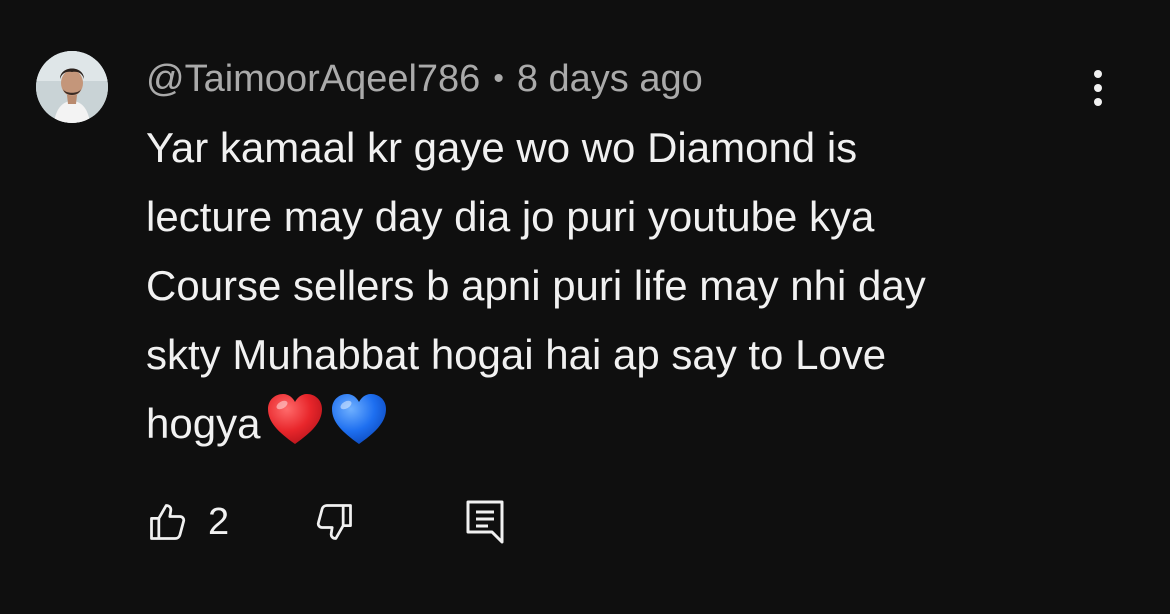  I want to click on reply-button, so click(485, 522).